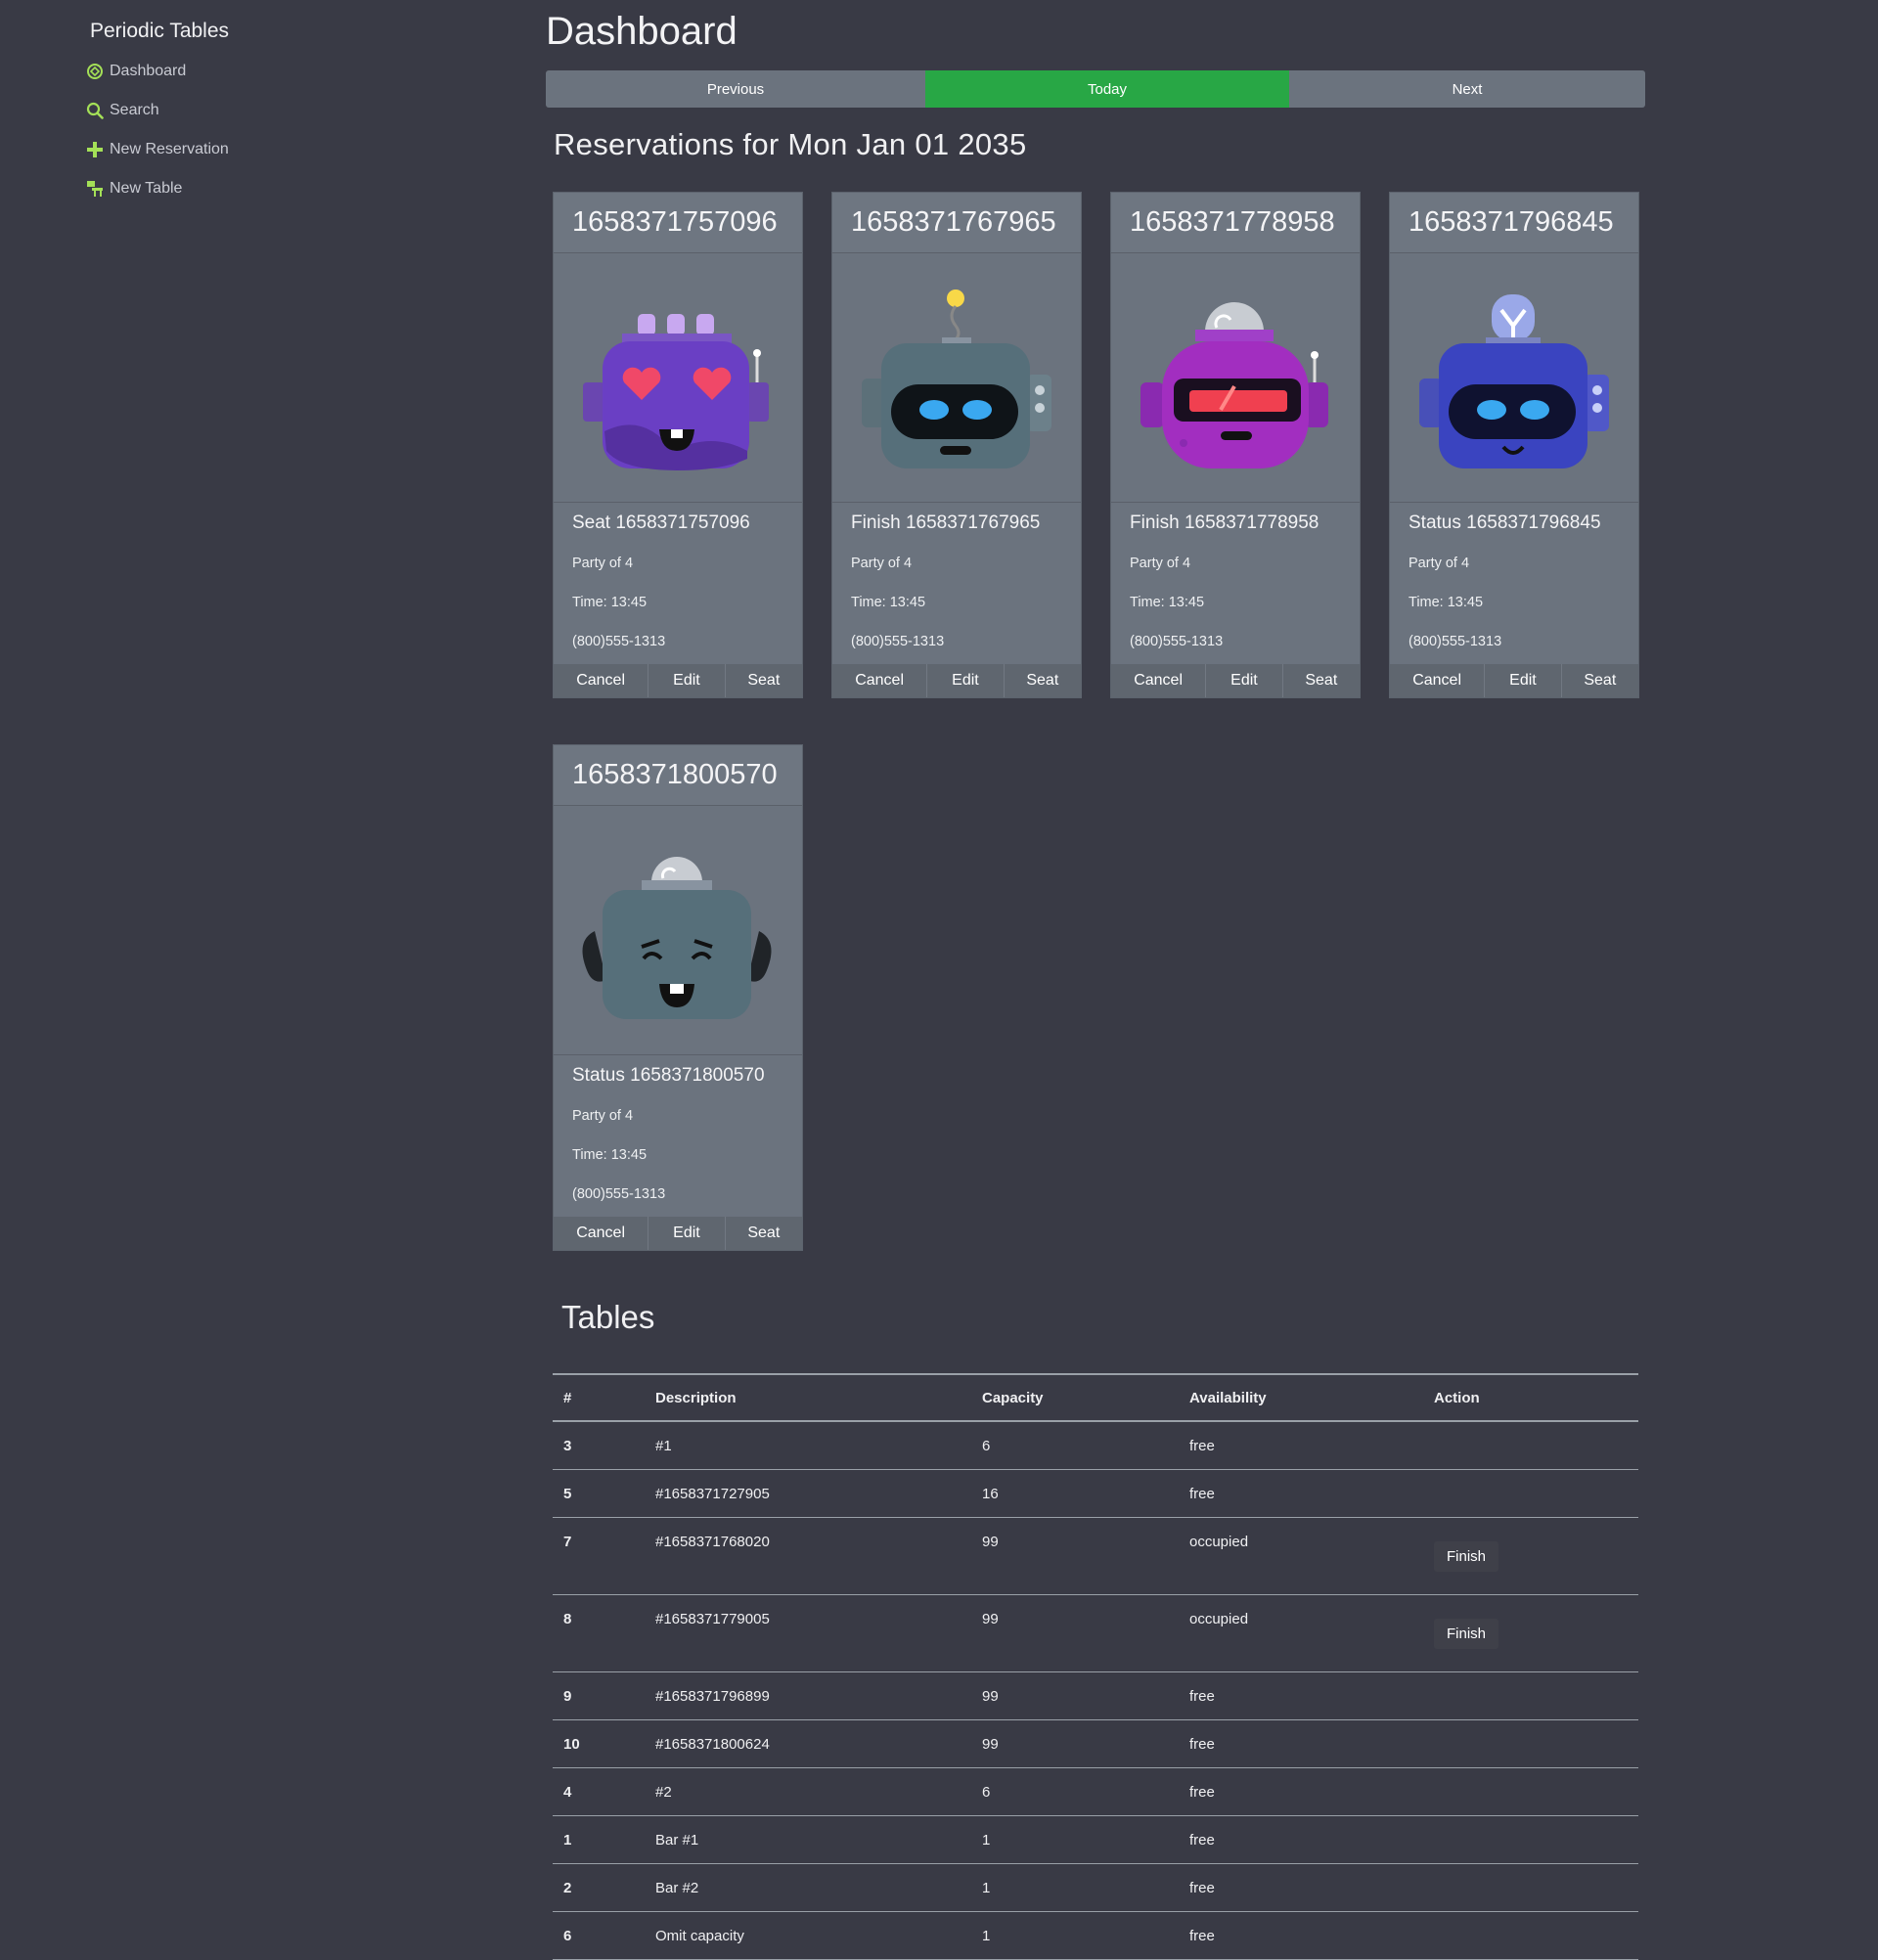  What do you see at coordinates (95, 189) in the screenshot?
I see `new-table-icon` at bounding box center [95, 189].